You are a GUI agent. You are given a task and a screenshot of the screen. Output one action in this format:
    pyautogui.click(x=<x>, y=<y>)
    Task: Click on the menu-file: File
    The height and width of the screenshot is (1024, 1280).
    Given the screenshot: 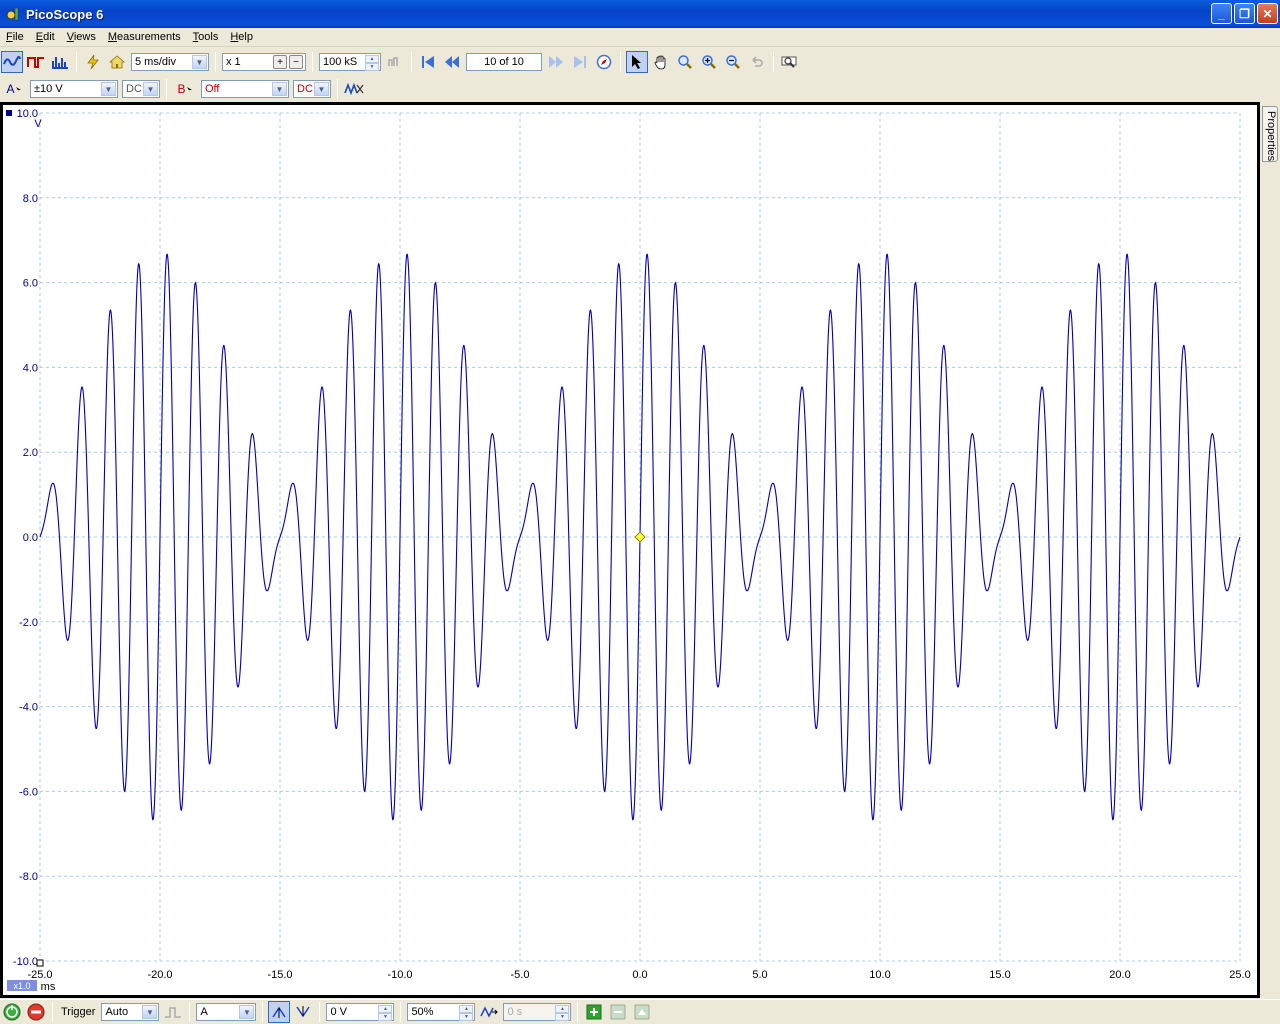 What is the action you would take?
    pyautogui.click(x=15, y=37)
    